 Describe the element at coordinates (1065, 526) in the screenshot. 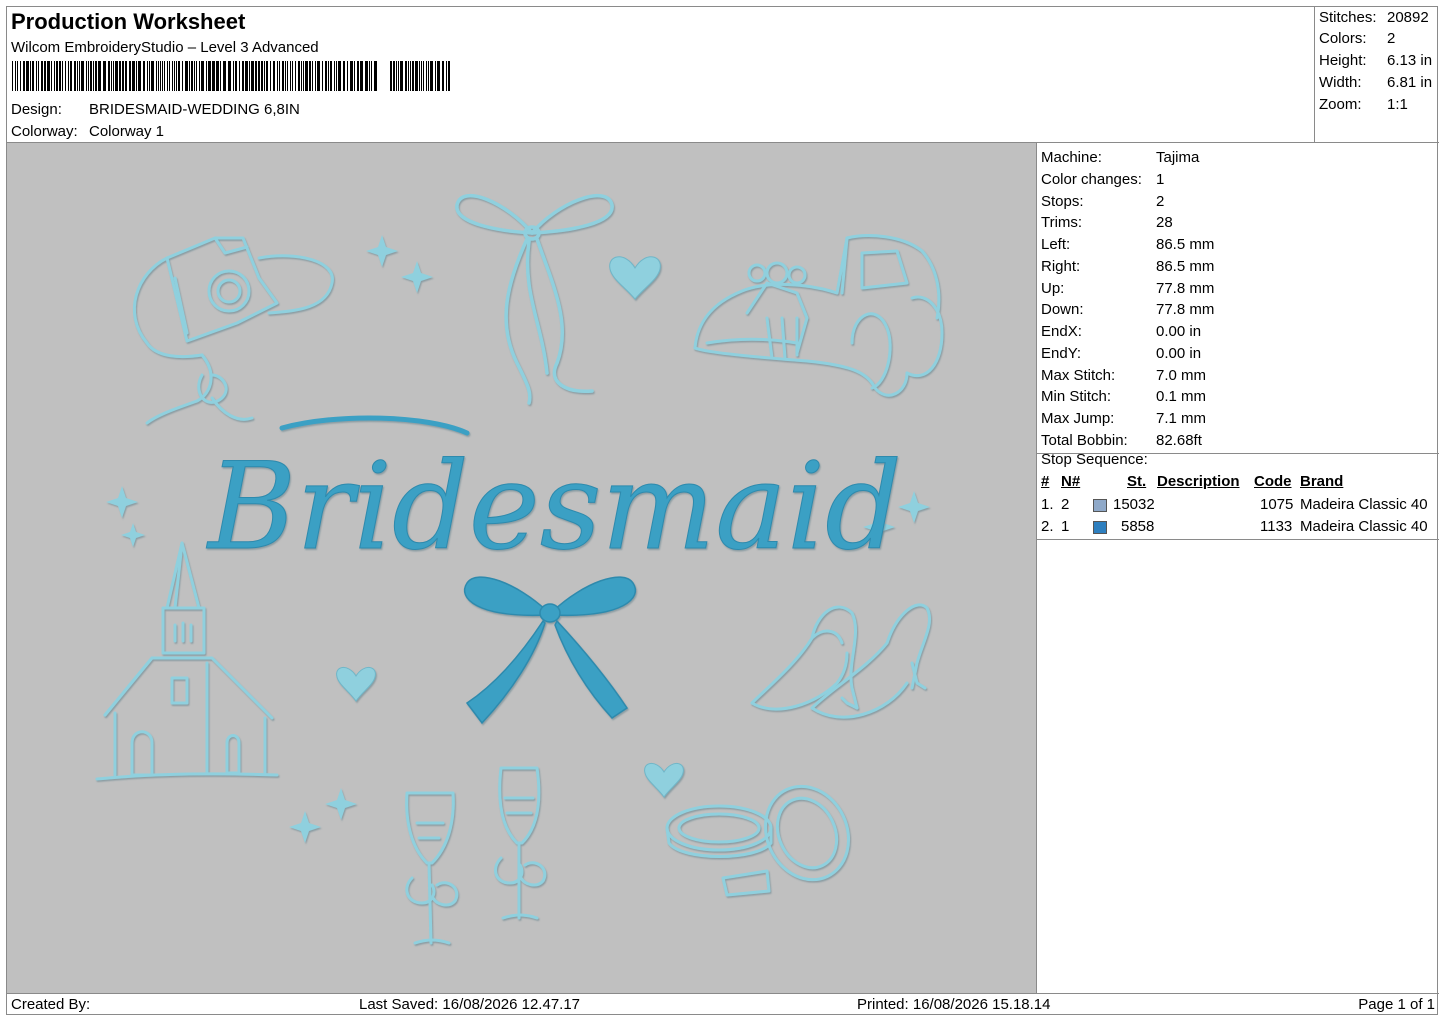

I see `row-needle: 1` at that location.